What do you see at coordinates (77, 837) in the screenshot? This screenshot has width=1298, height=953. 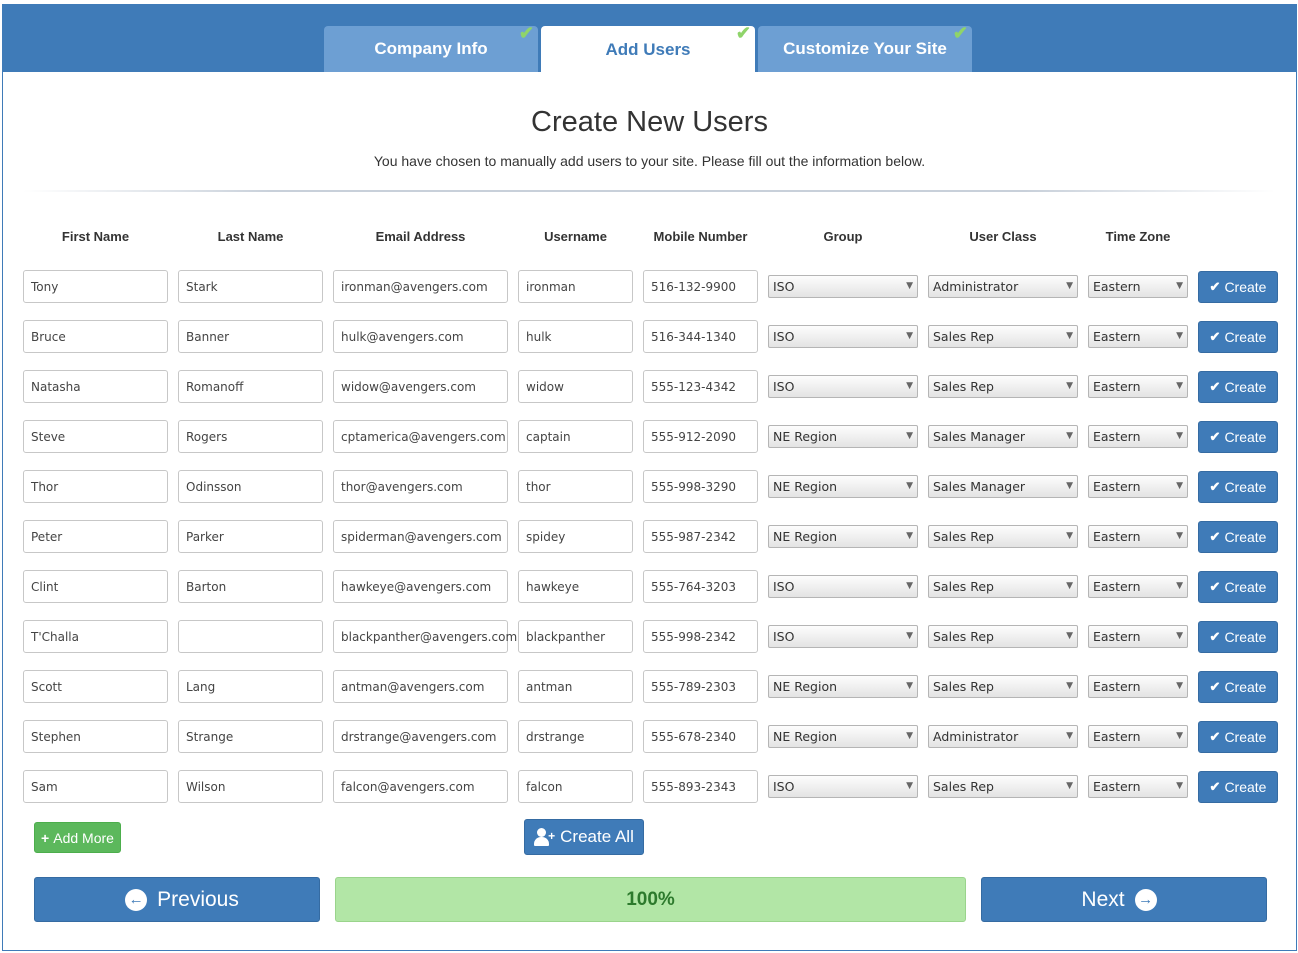 I see `add-more-button: + Add More` at bounding box center [77, 837].